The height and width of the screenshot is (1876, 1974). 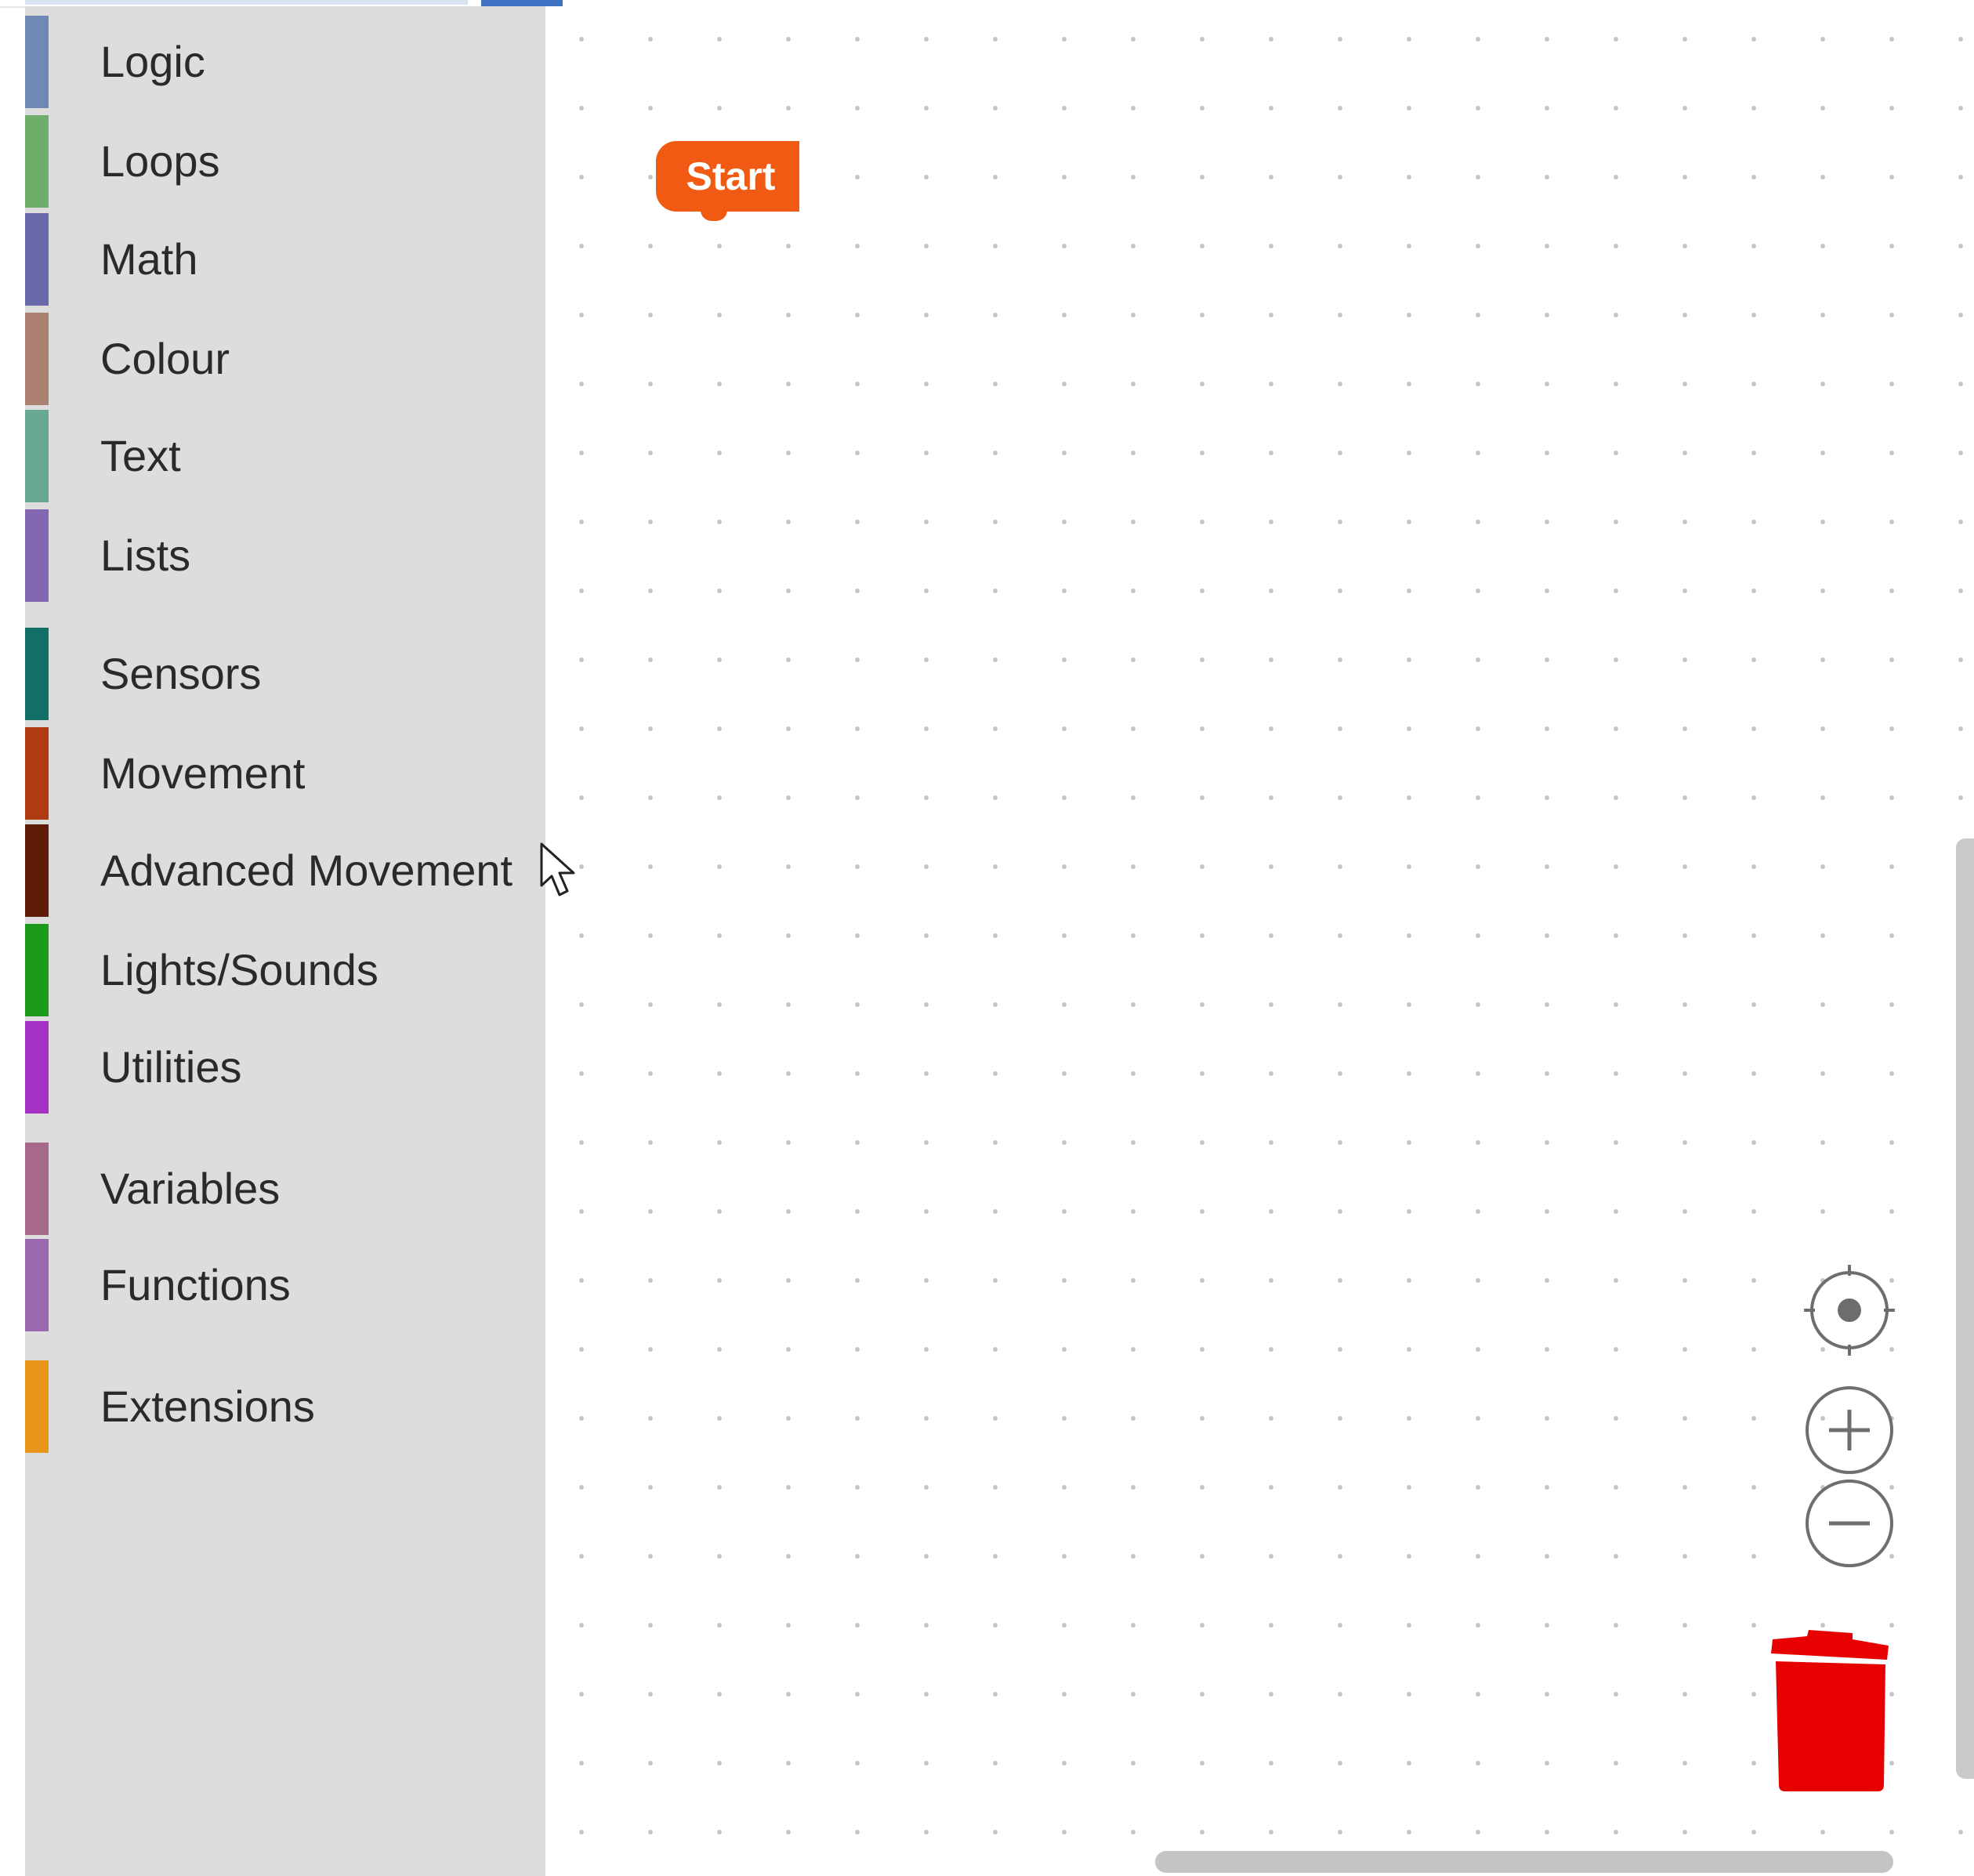 I want to click on category-logic: Logic, so click(x=285, y=62).